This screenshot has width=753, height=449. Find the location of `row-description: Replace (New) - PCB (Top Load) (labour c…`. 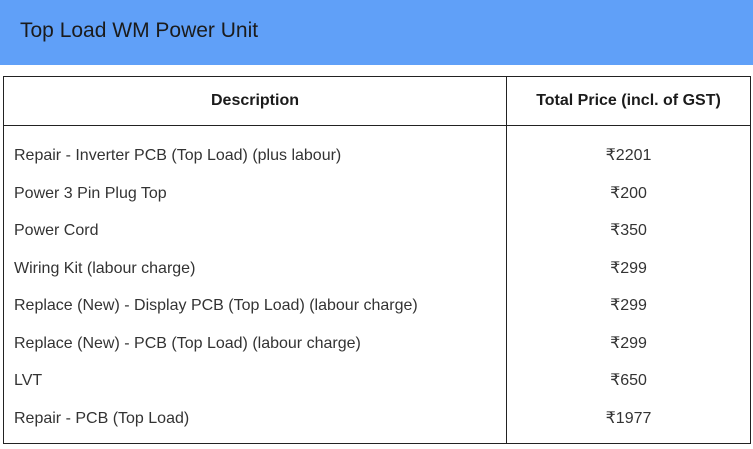

row-description: Replace (New) - PCB (Top Load) (labour c… is located at coordinates (187, 343).